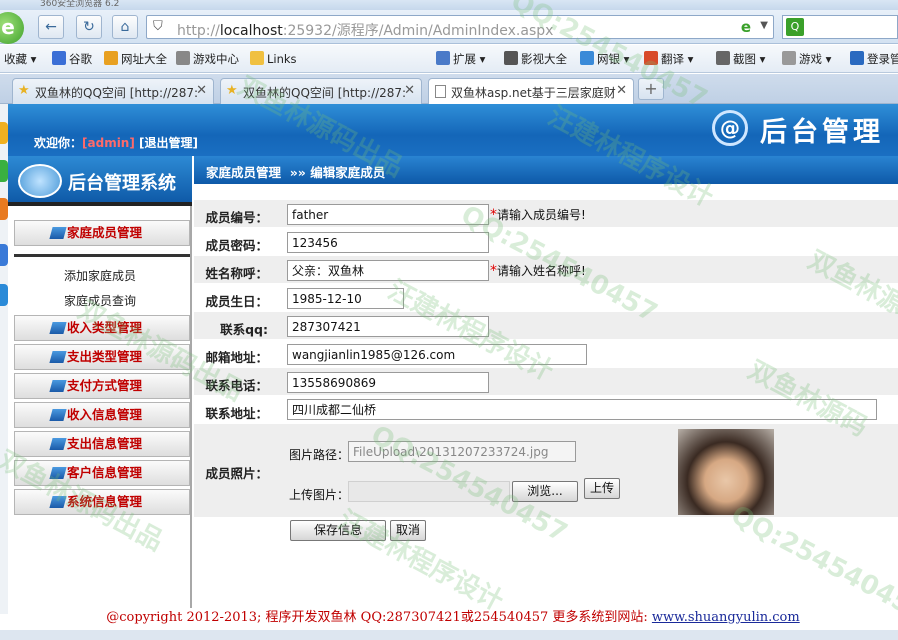 This screenshot has width=898, height=640. Describe the element at coordinates (546, 170) in the screenshot. I see `breadcrumb: 家庭成员管理 »» 编辑家庭成员` at that location.